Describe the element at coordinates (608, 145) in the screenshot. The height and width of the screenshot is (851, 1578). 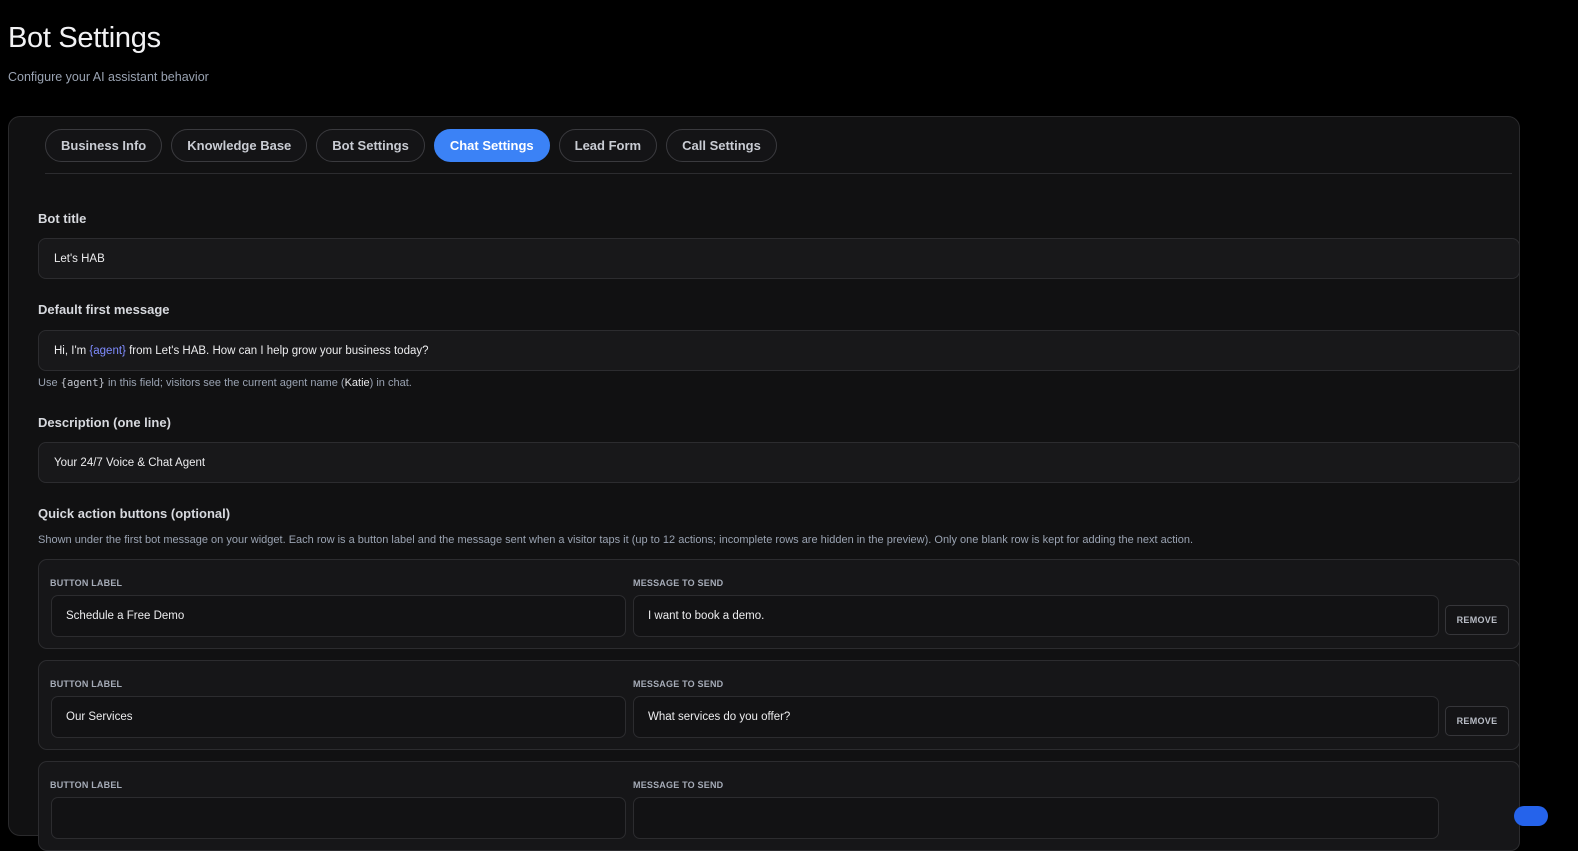
I see `tab-lead-form: Lead Form` at that location.